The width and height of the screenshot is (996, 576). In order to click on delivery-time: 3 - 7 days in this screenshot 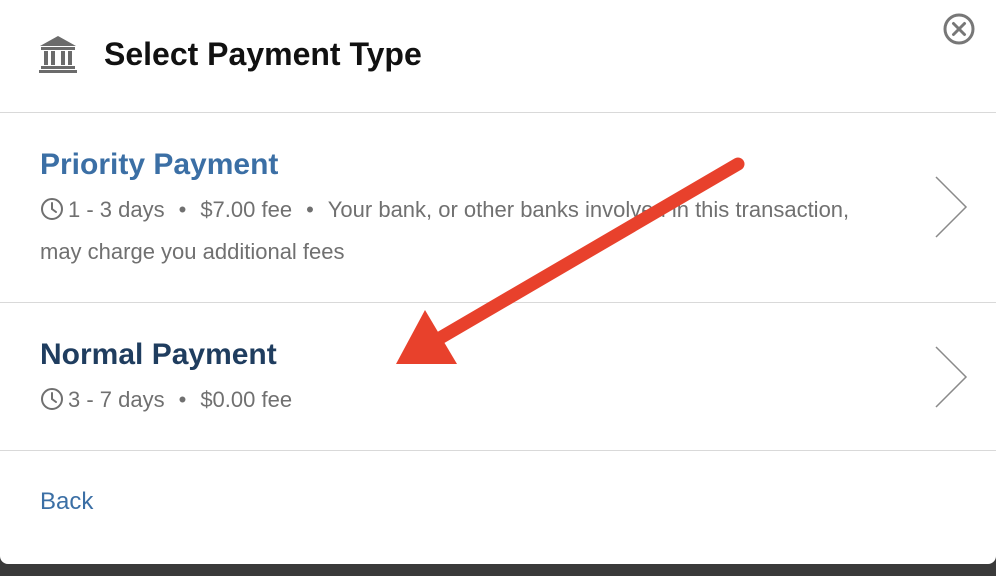, I will do `click(116, 399)`.